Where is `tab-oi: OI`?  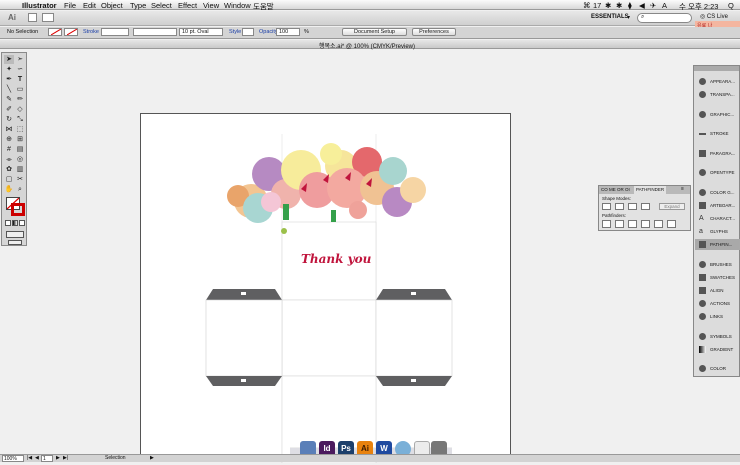
tab-oi: OI is located at coordinates (627, 189).